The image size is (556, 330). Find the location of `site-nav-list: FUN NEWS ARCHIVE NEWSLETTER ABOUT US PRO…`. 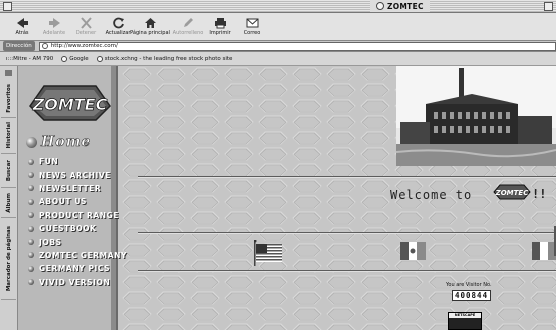

site-nav-list: FUN NEWS ARCHIVE NEWSLETTER ABOUT US PRO… is located at coordinates (77, 222).